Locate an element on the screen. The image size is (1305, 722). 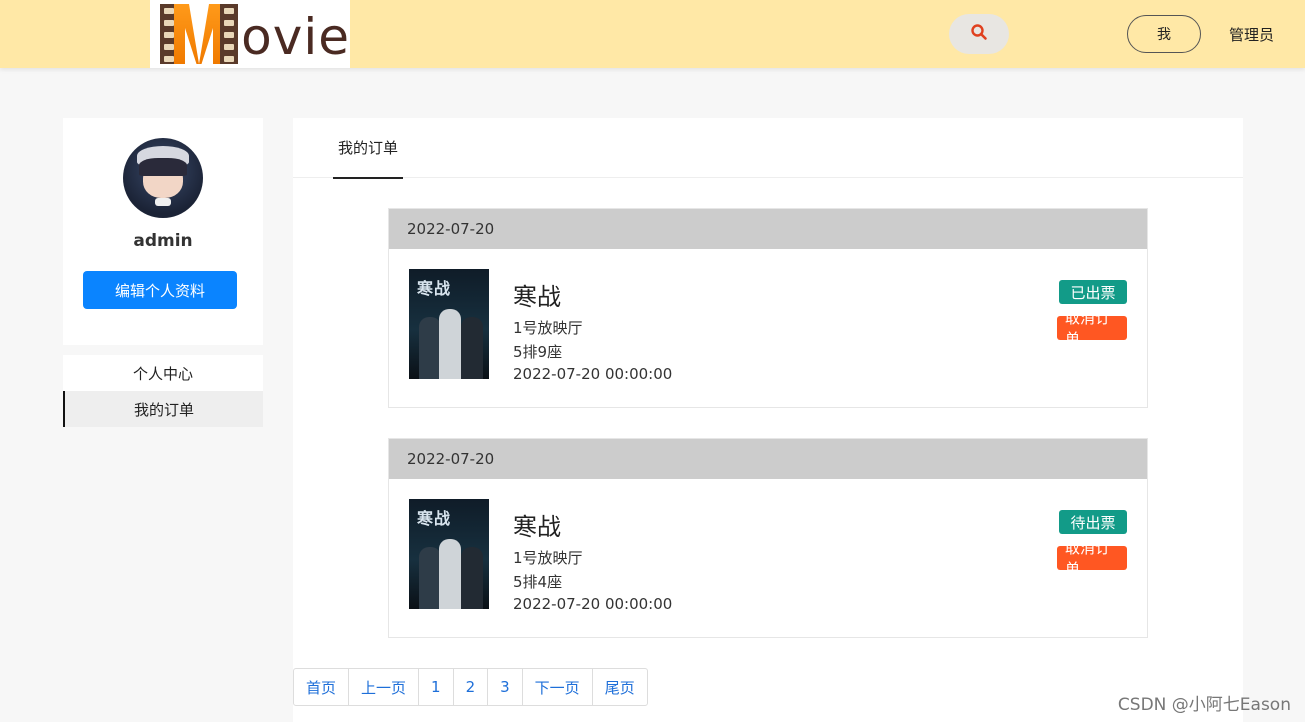
search-button is located at coordinates (979, 34).